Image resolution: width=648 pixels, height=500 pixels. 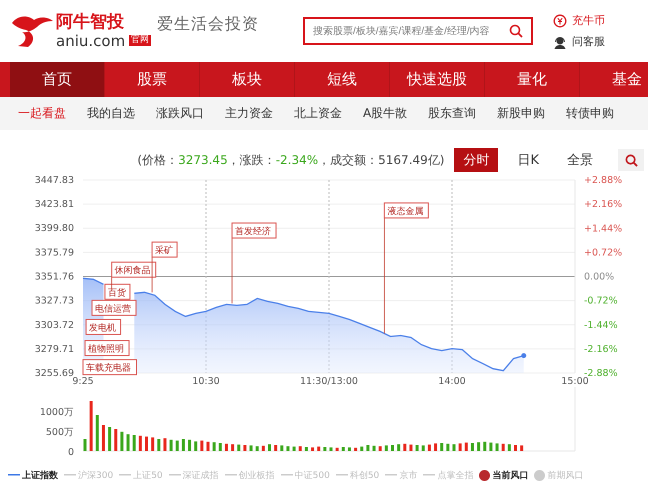 What do you see at coordinates (603, 252) in the screenshot?
I see `axis-label: +0.72%` at bounding box center [603, 252].